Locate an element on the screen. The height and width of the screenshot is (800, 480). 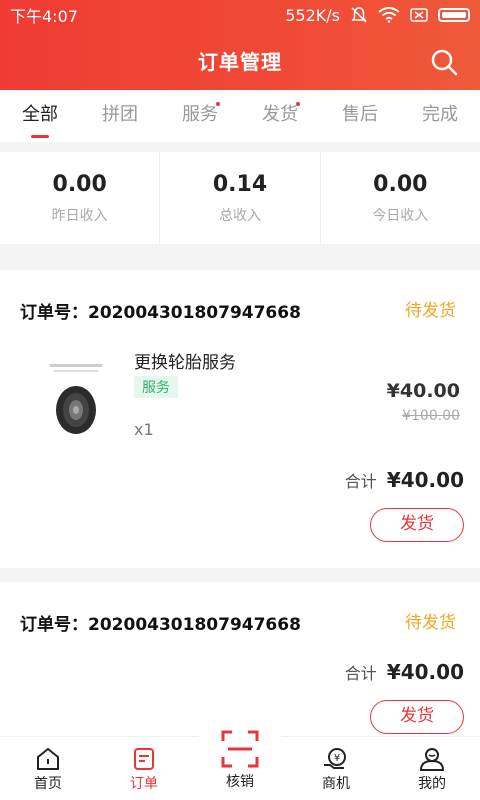
stat-label: 总收入 is located at coordinates (239, 216).